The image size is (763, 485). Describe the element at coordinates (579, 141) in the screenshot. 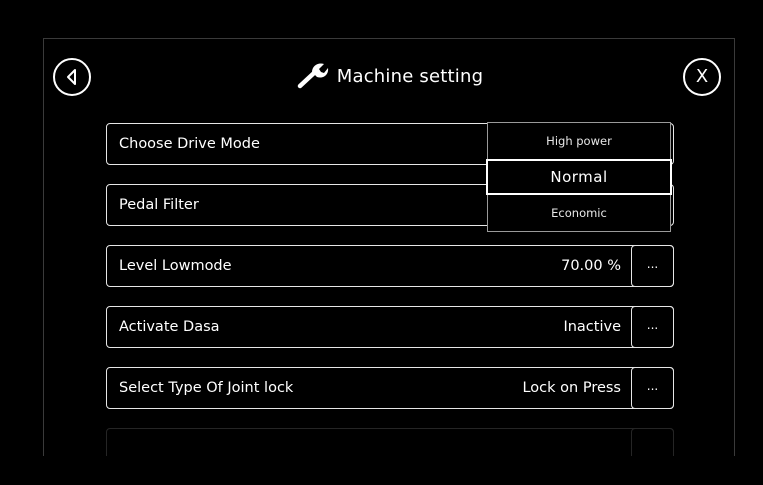

I see `dropdown-option-high-power: High power` at that location.